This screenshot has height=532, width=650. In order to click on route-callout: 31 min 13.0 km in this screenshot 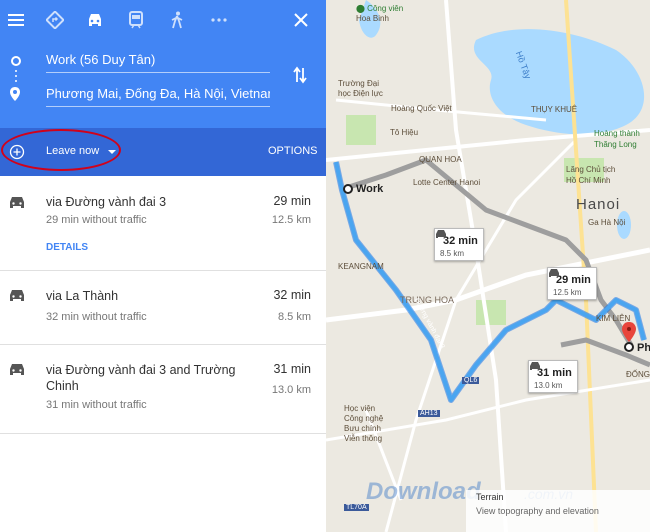, I will do `click(553, 376)`.